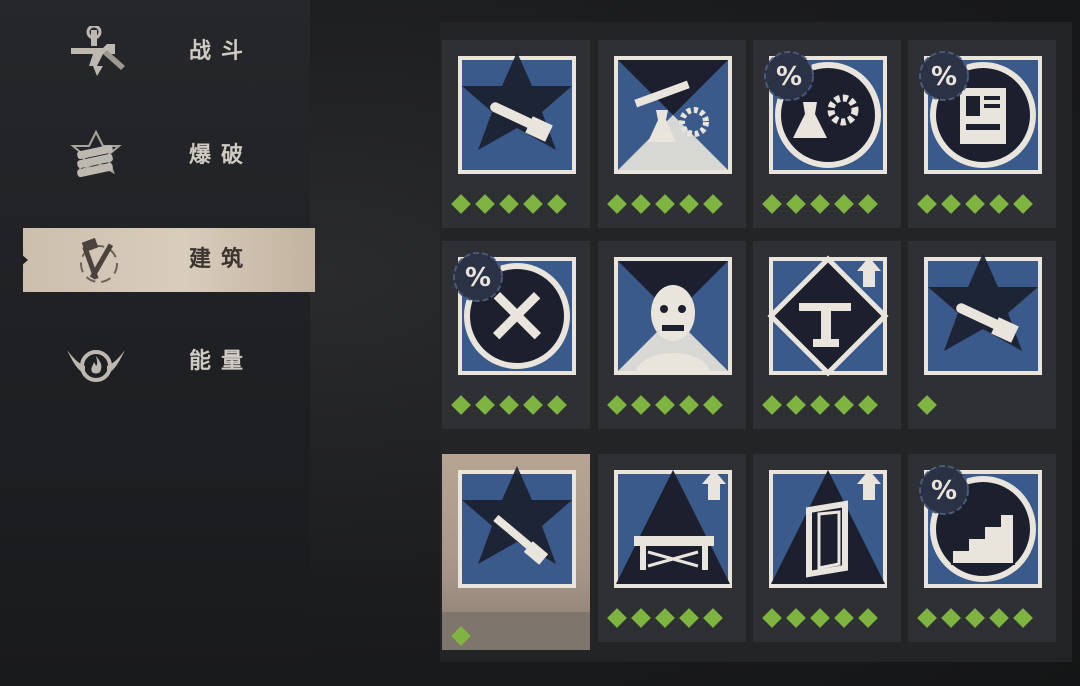 This screenshot has width=1080, height=686. What do you see at coordinates (96, 156) in the screenshot?
I see `dynamite-icon` at bounding box center [96, 156].